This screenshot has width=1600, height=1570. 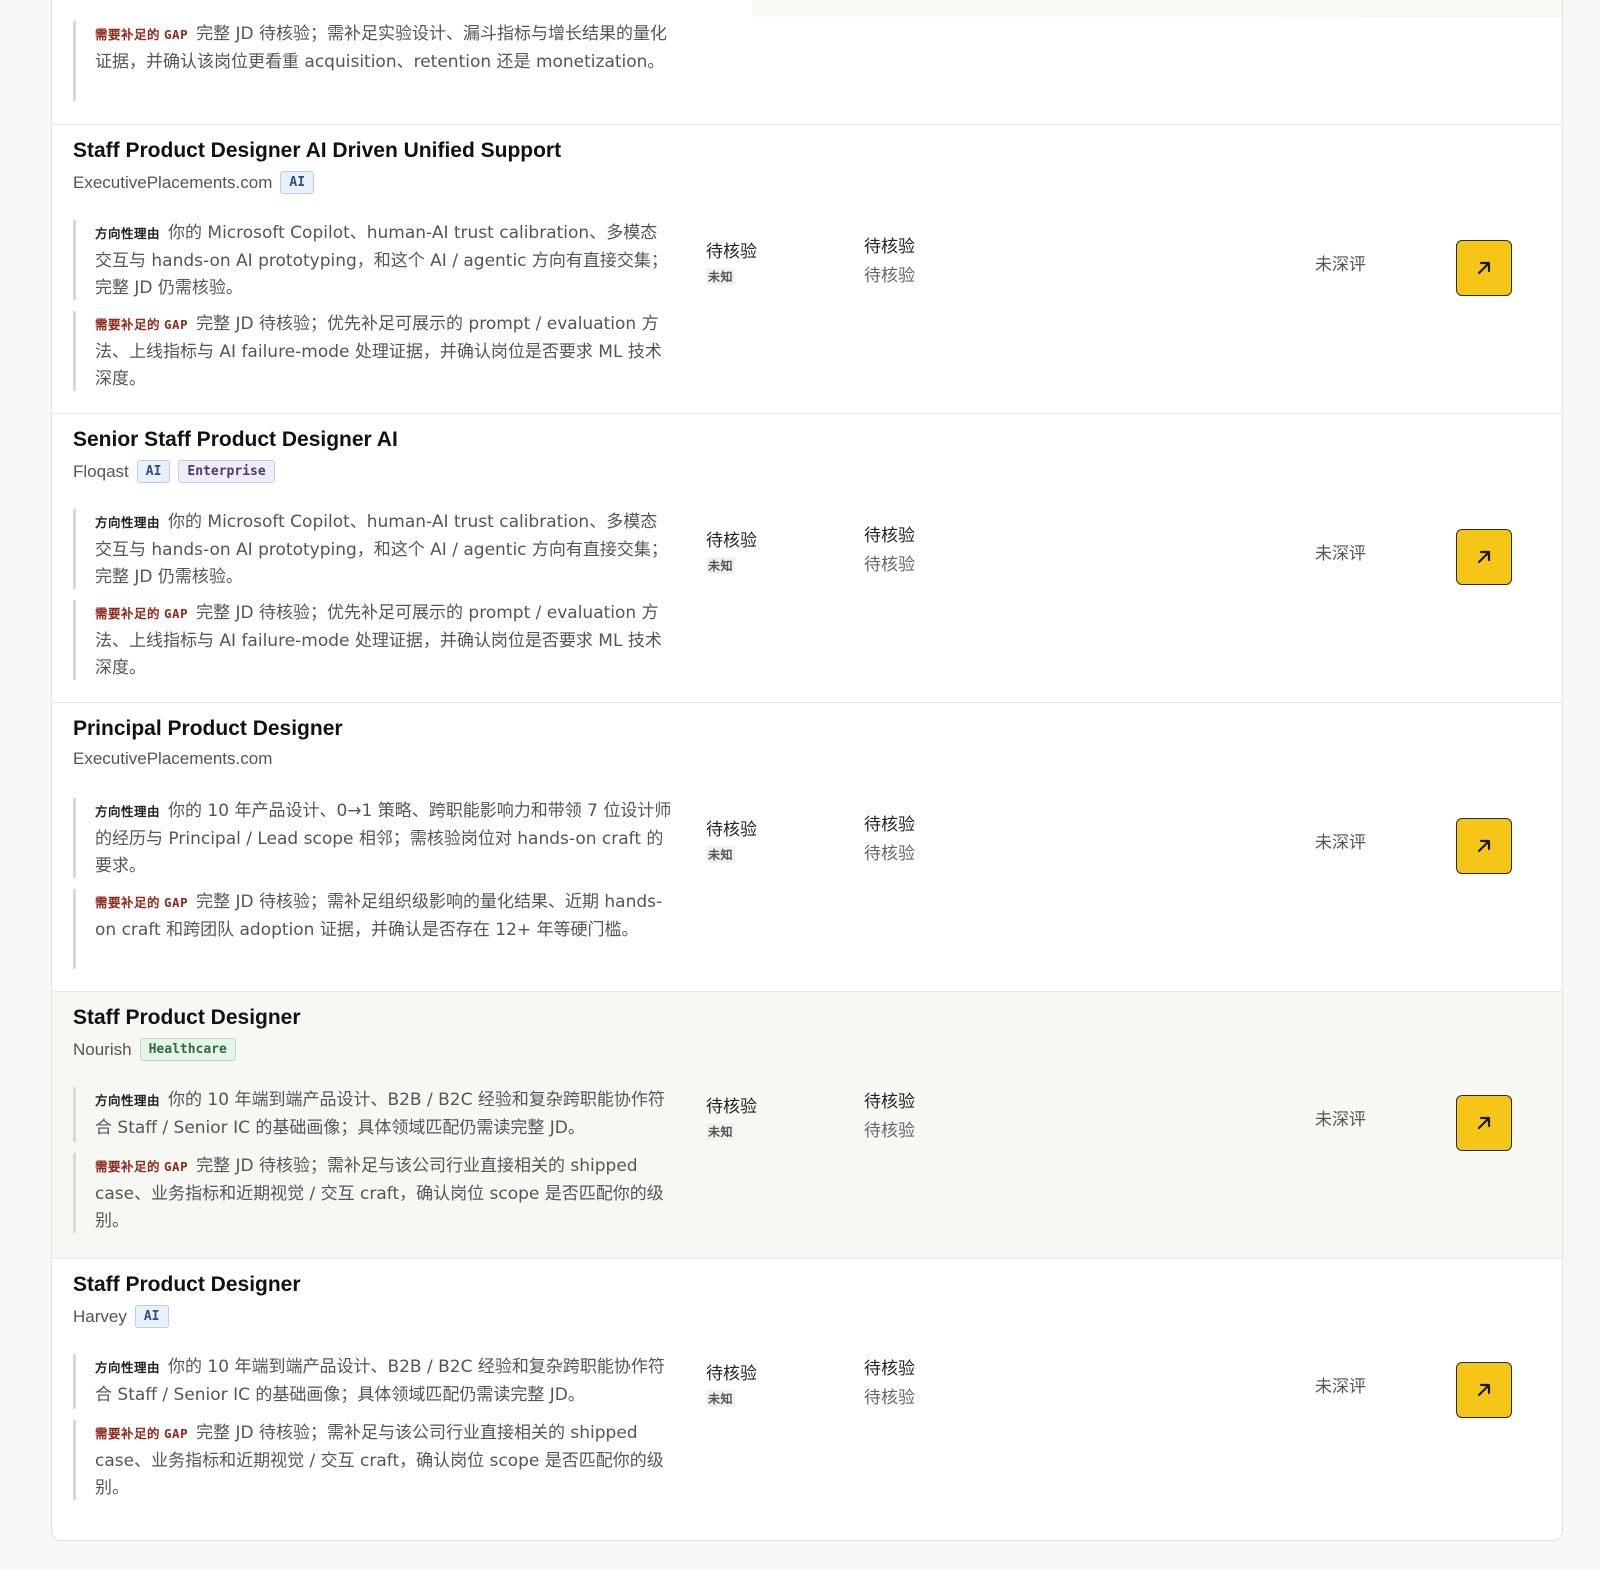 I want to click on company-line: Floqast AI Enterprise, so click(x=174, y=471).